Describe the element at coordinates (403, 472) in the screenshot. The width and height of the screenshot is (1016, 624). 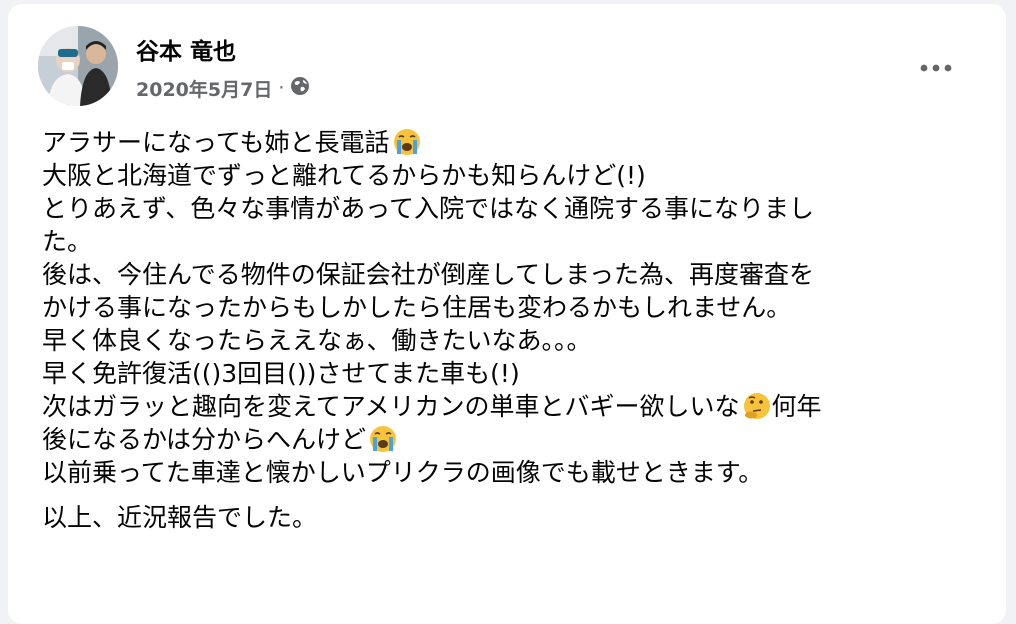
I see `post-line: 以前乗ってた車達と懐かしいプリクラの画像でも載せときます。` at that location.